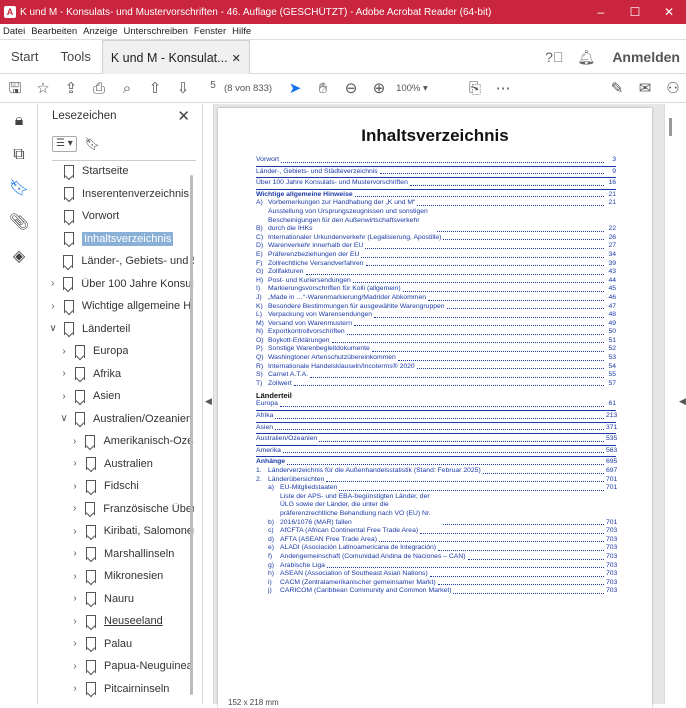 The height and width of the screenshot is (708, 686). Describe the element at coordinates (127, 89) in the screenshot. I see `zoom-search-icon: ⌕` at that location.